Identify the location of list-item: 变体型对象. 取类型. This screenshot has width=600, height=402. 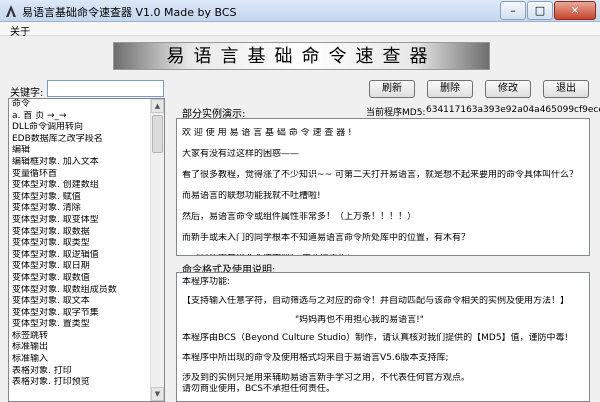
(86, 244).